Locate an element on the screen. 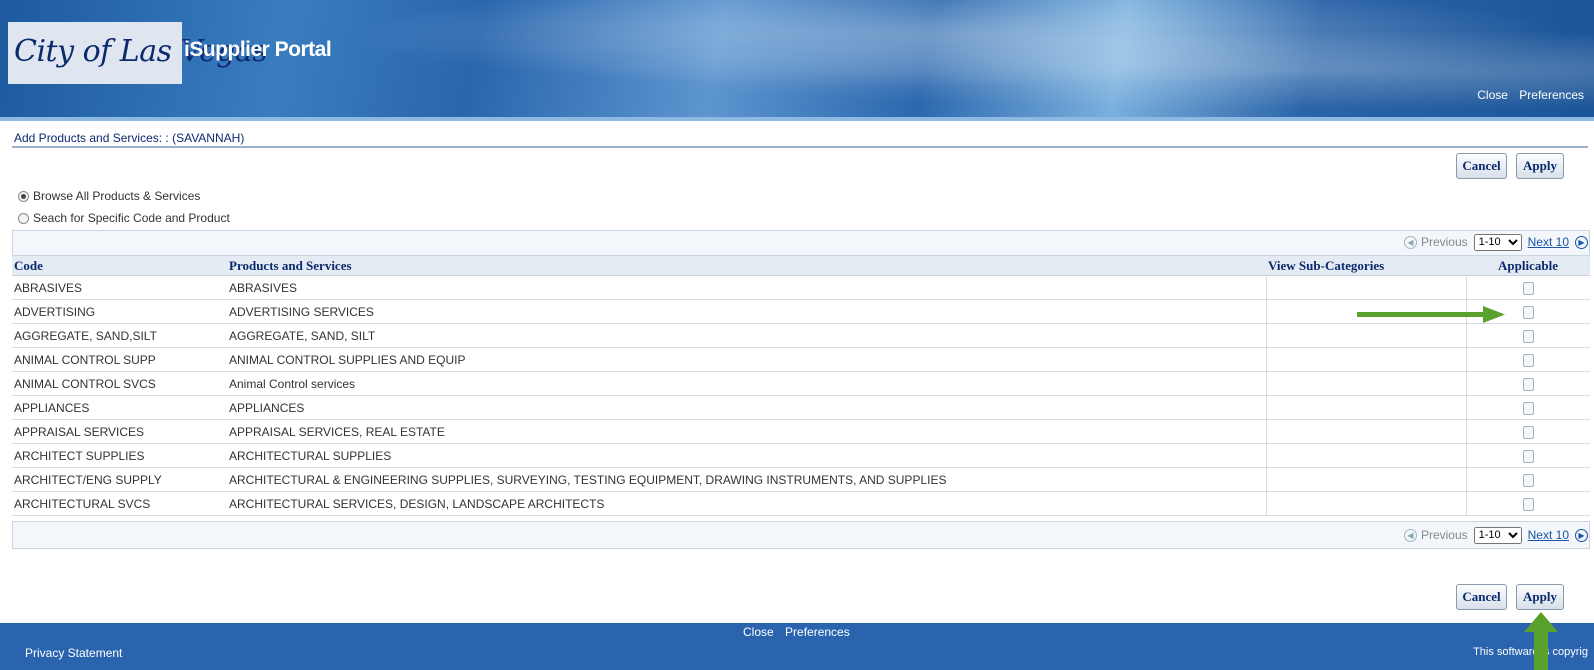 The width and height of the screenshot is (1594, 670). cancel-button-bottom: Cancel is located at coordinates (1481, 597).